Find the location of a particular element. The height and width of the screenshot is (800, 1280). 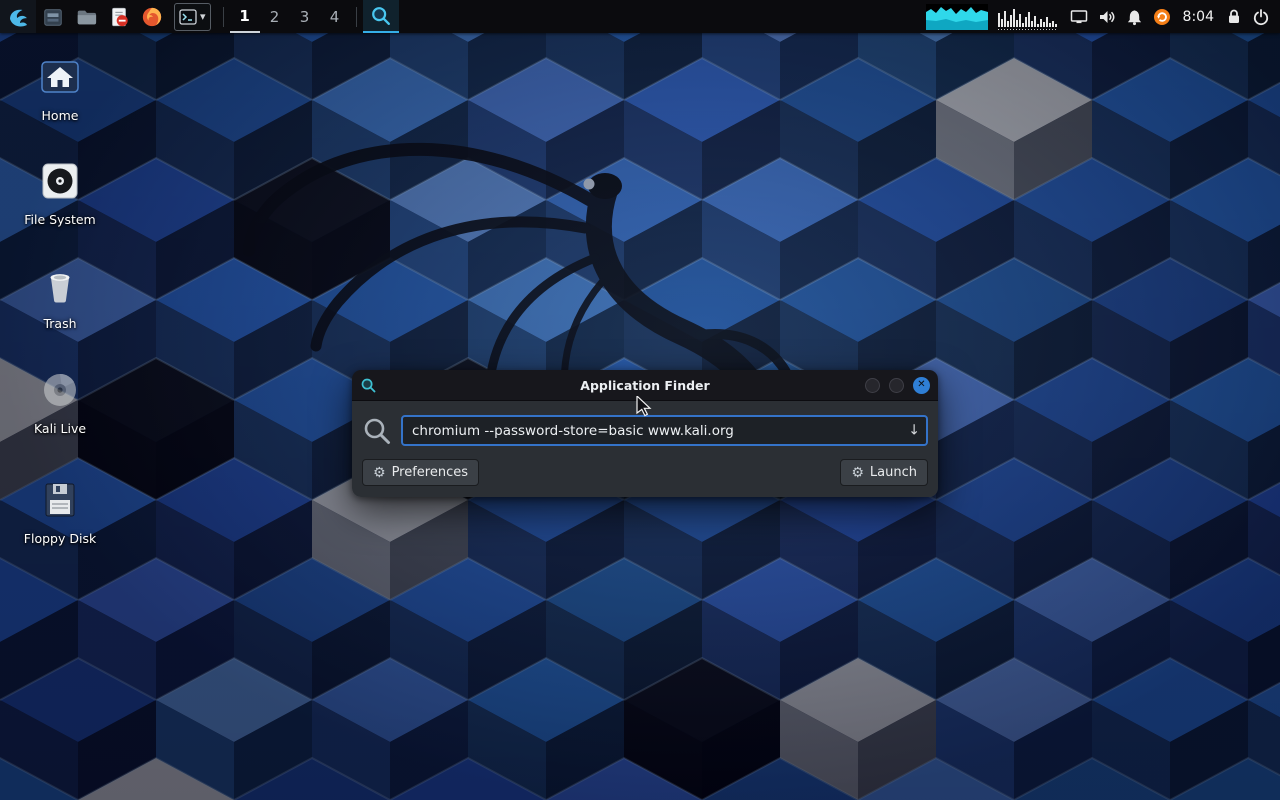

screen-lock-tray-icon is located at coordinates (1234, 16).